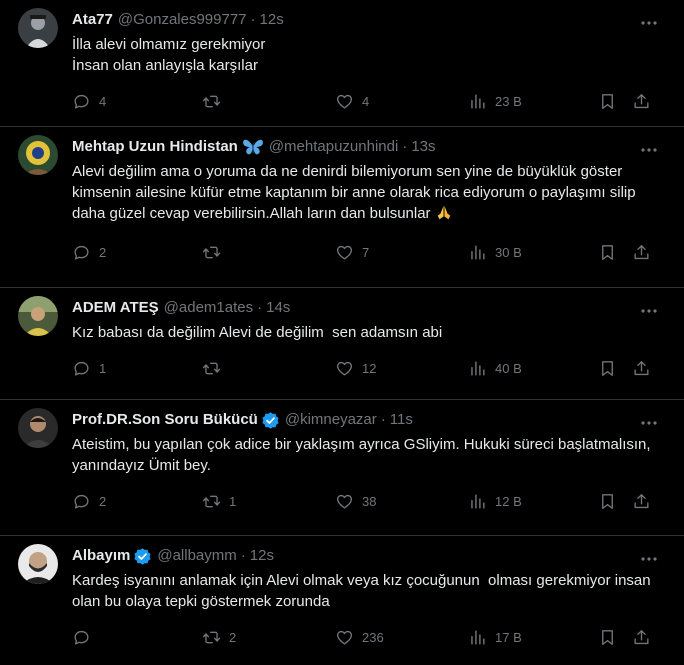 The image size is (684, 665). I want to click on tweet-actions: 2 236 17 B, so click(370, 637).